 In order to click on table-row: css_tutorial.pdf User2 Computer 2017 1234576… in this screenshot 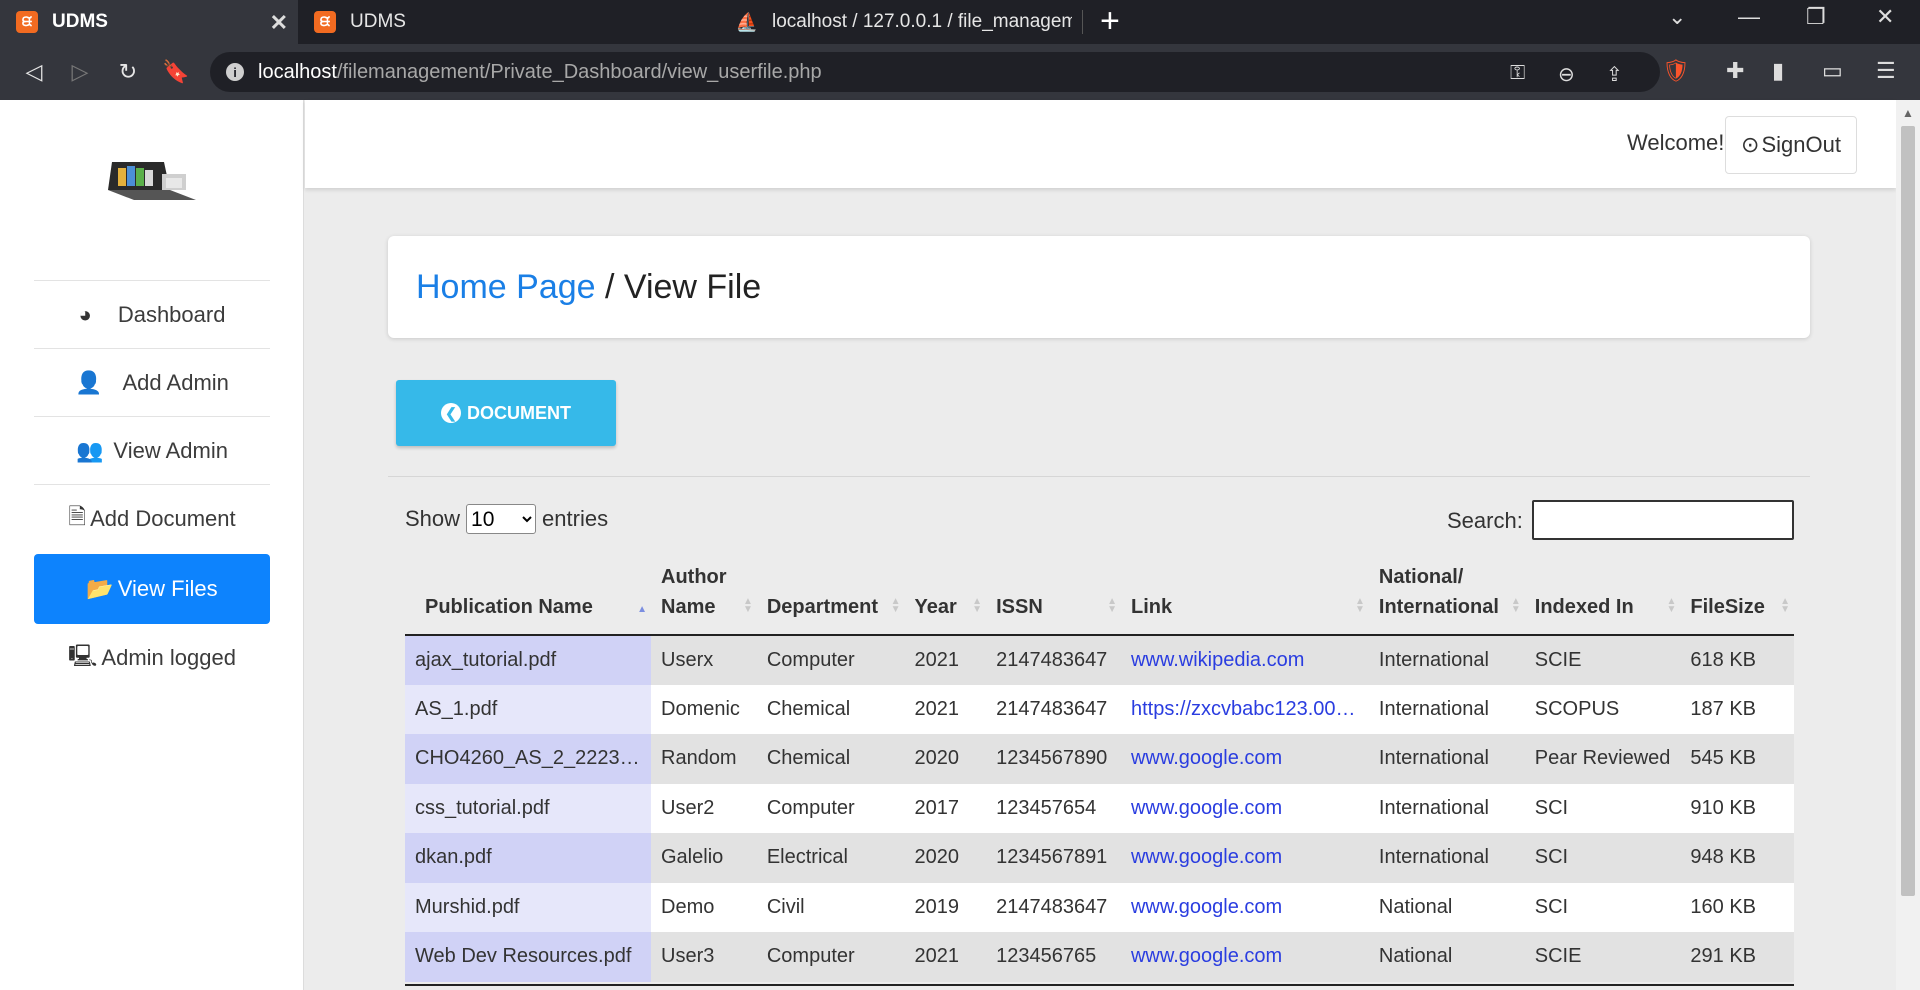, I will do `click(1099, 808)`.